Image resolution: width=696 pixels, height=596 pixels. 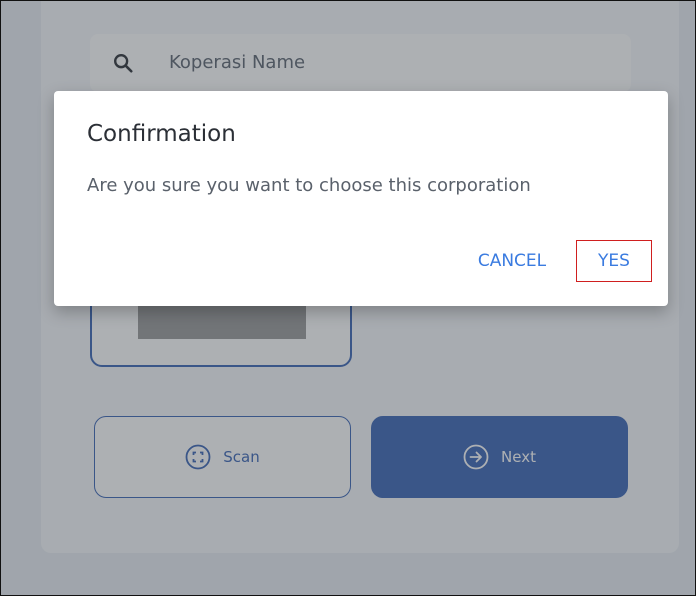 I want to click on cancel-button: CANCEL, so click(x=512, y=261).